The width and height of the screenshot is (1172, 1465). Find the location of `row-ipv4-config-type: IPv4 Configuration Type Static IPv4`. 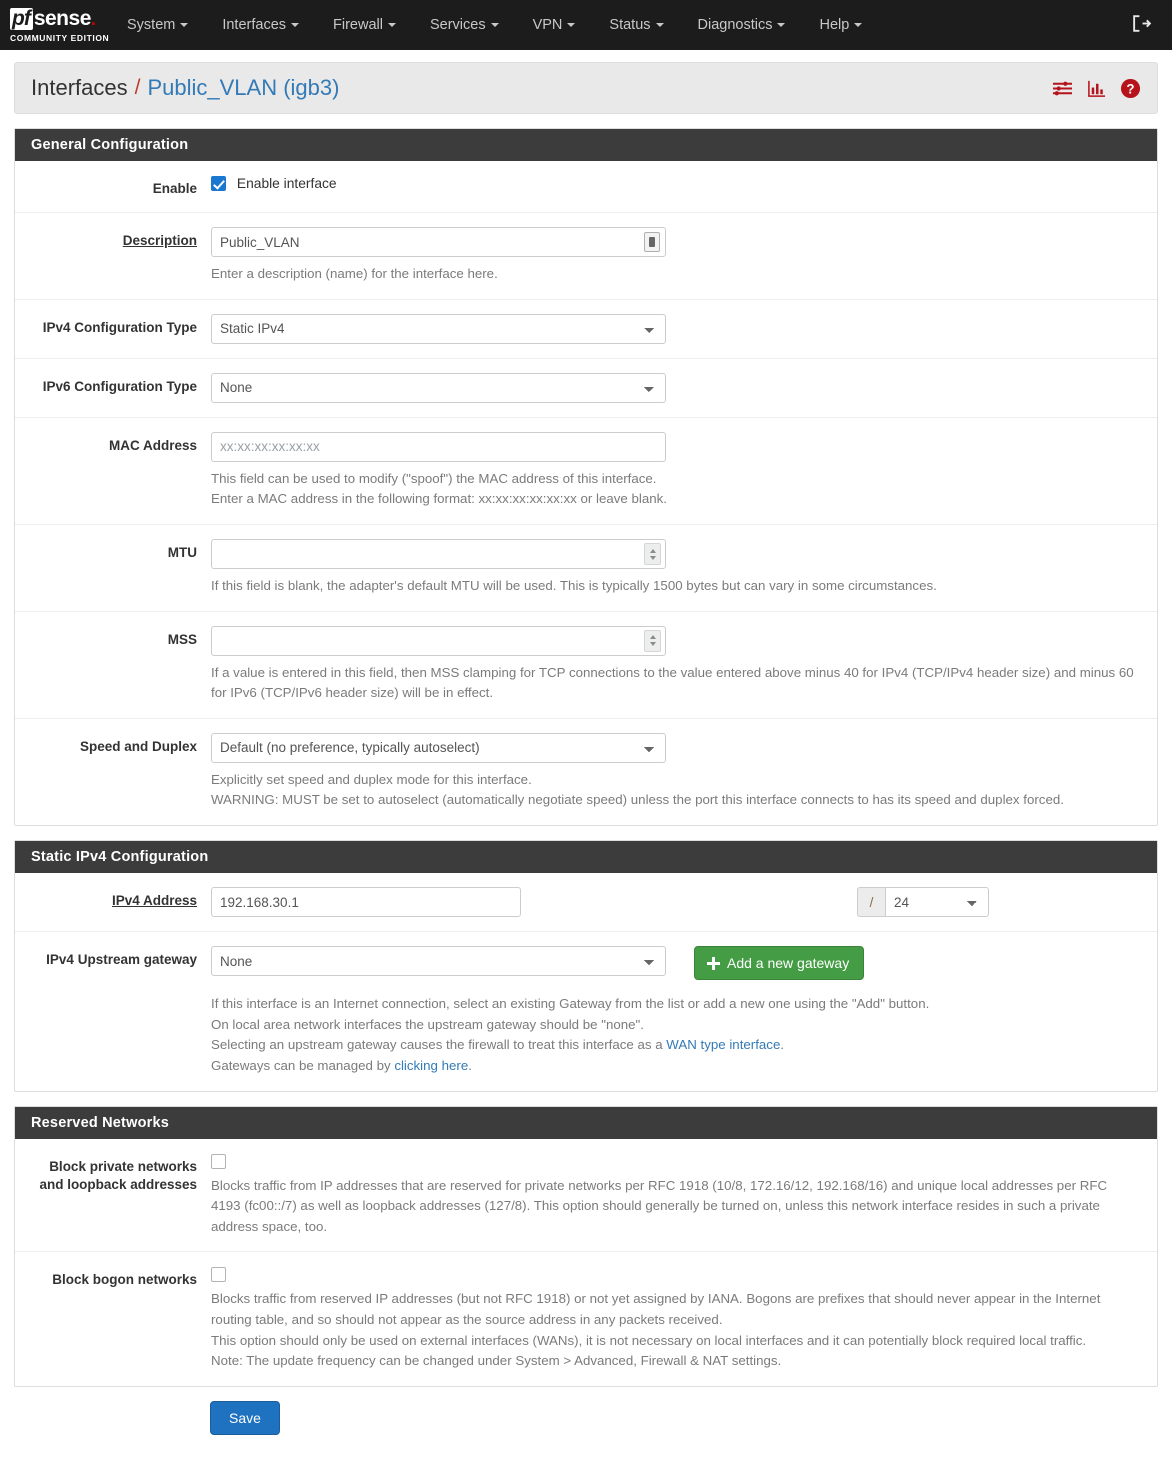

row-ipv4-config-type: IPv4 Configuration Type Static IPv4 is located at coordinates (586, 329).